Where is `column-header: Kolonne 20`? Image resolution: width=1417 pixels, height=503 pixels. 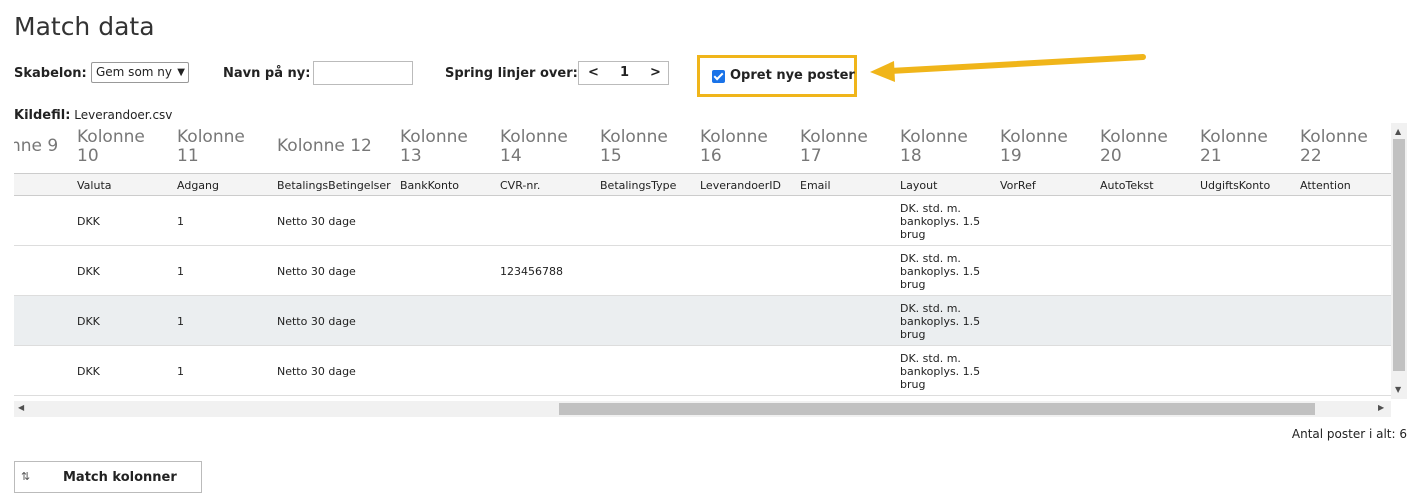
column-header: Kolonne 20 is located at coordinates (1140, 147).